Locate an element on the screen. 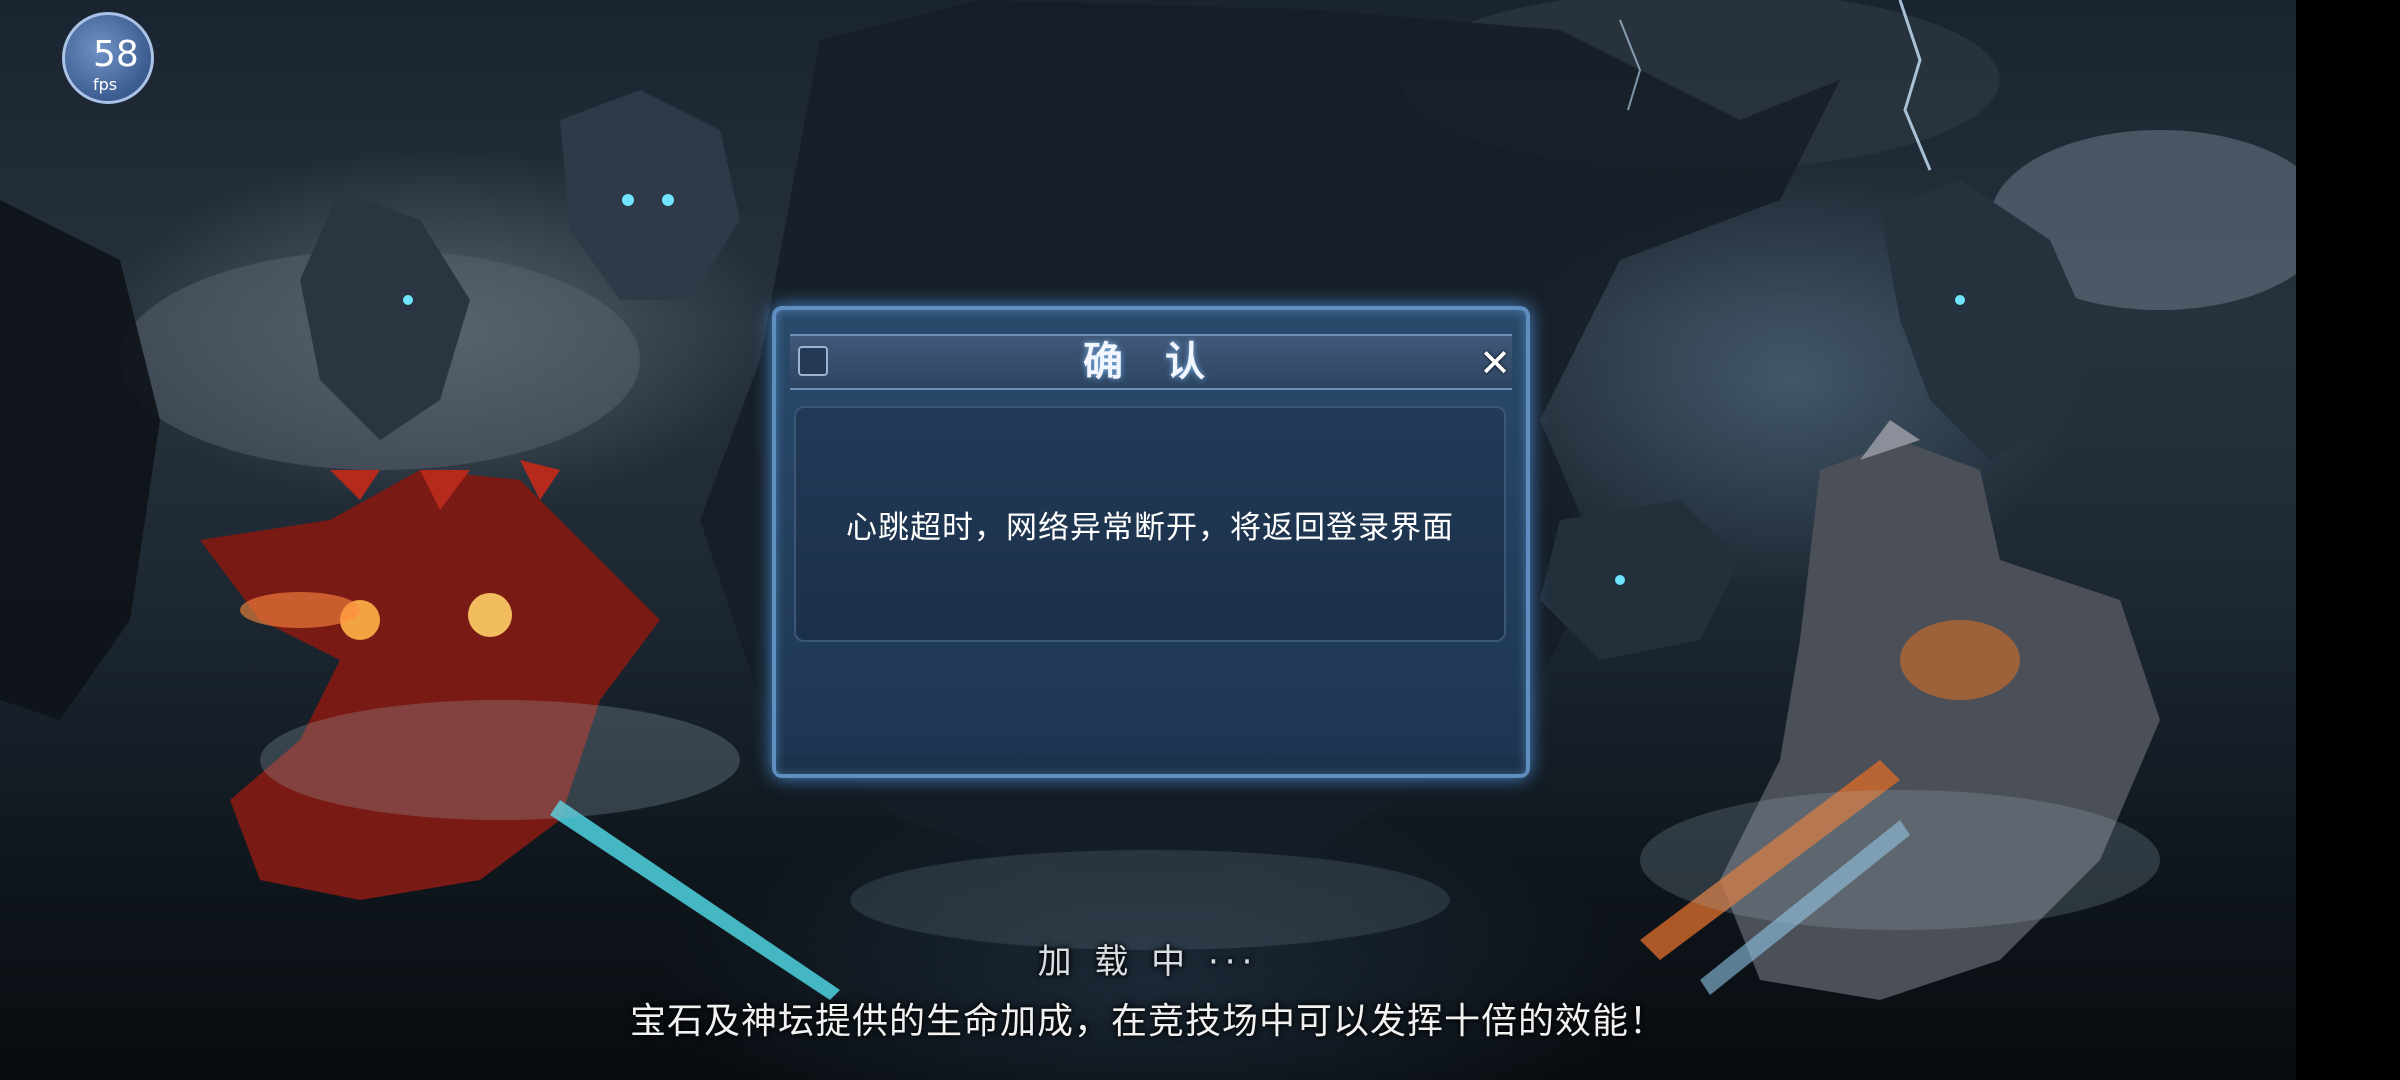  close-button: ✕ is located at coordinates (1495, 363).